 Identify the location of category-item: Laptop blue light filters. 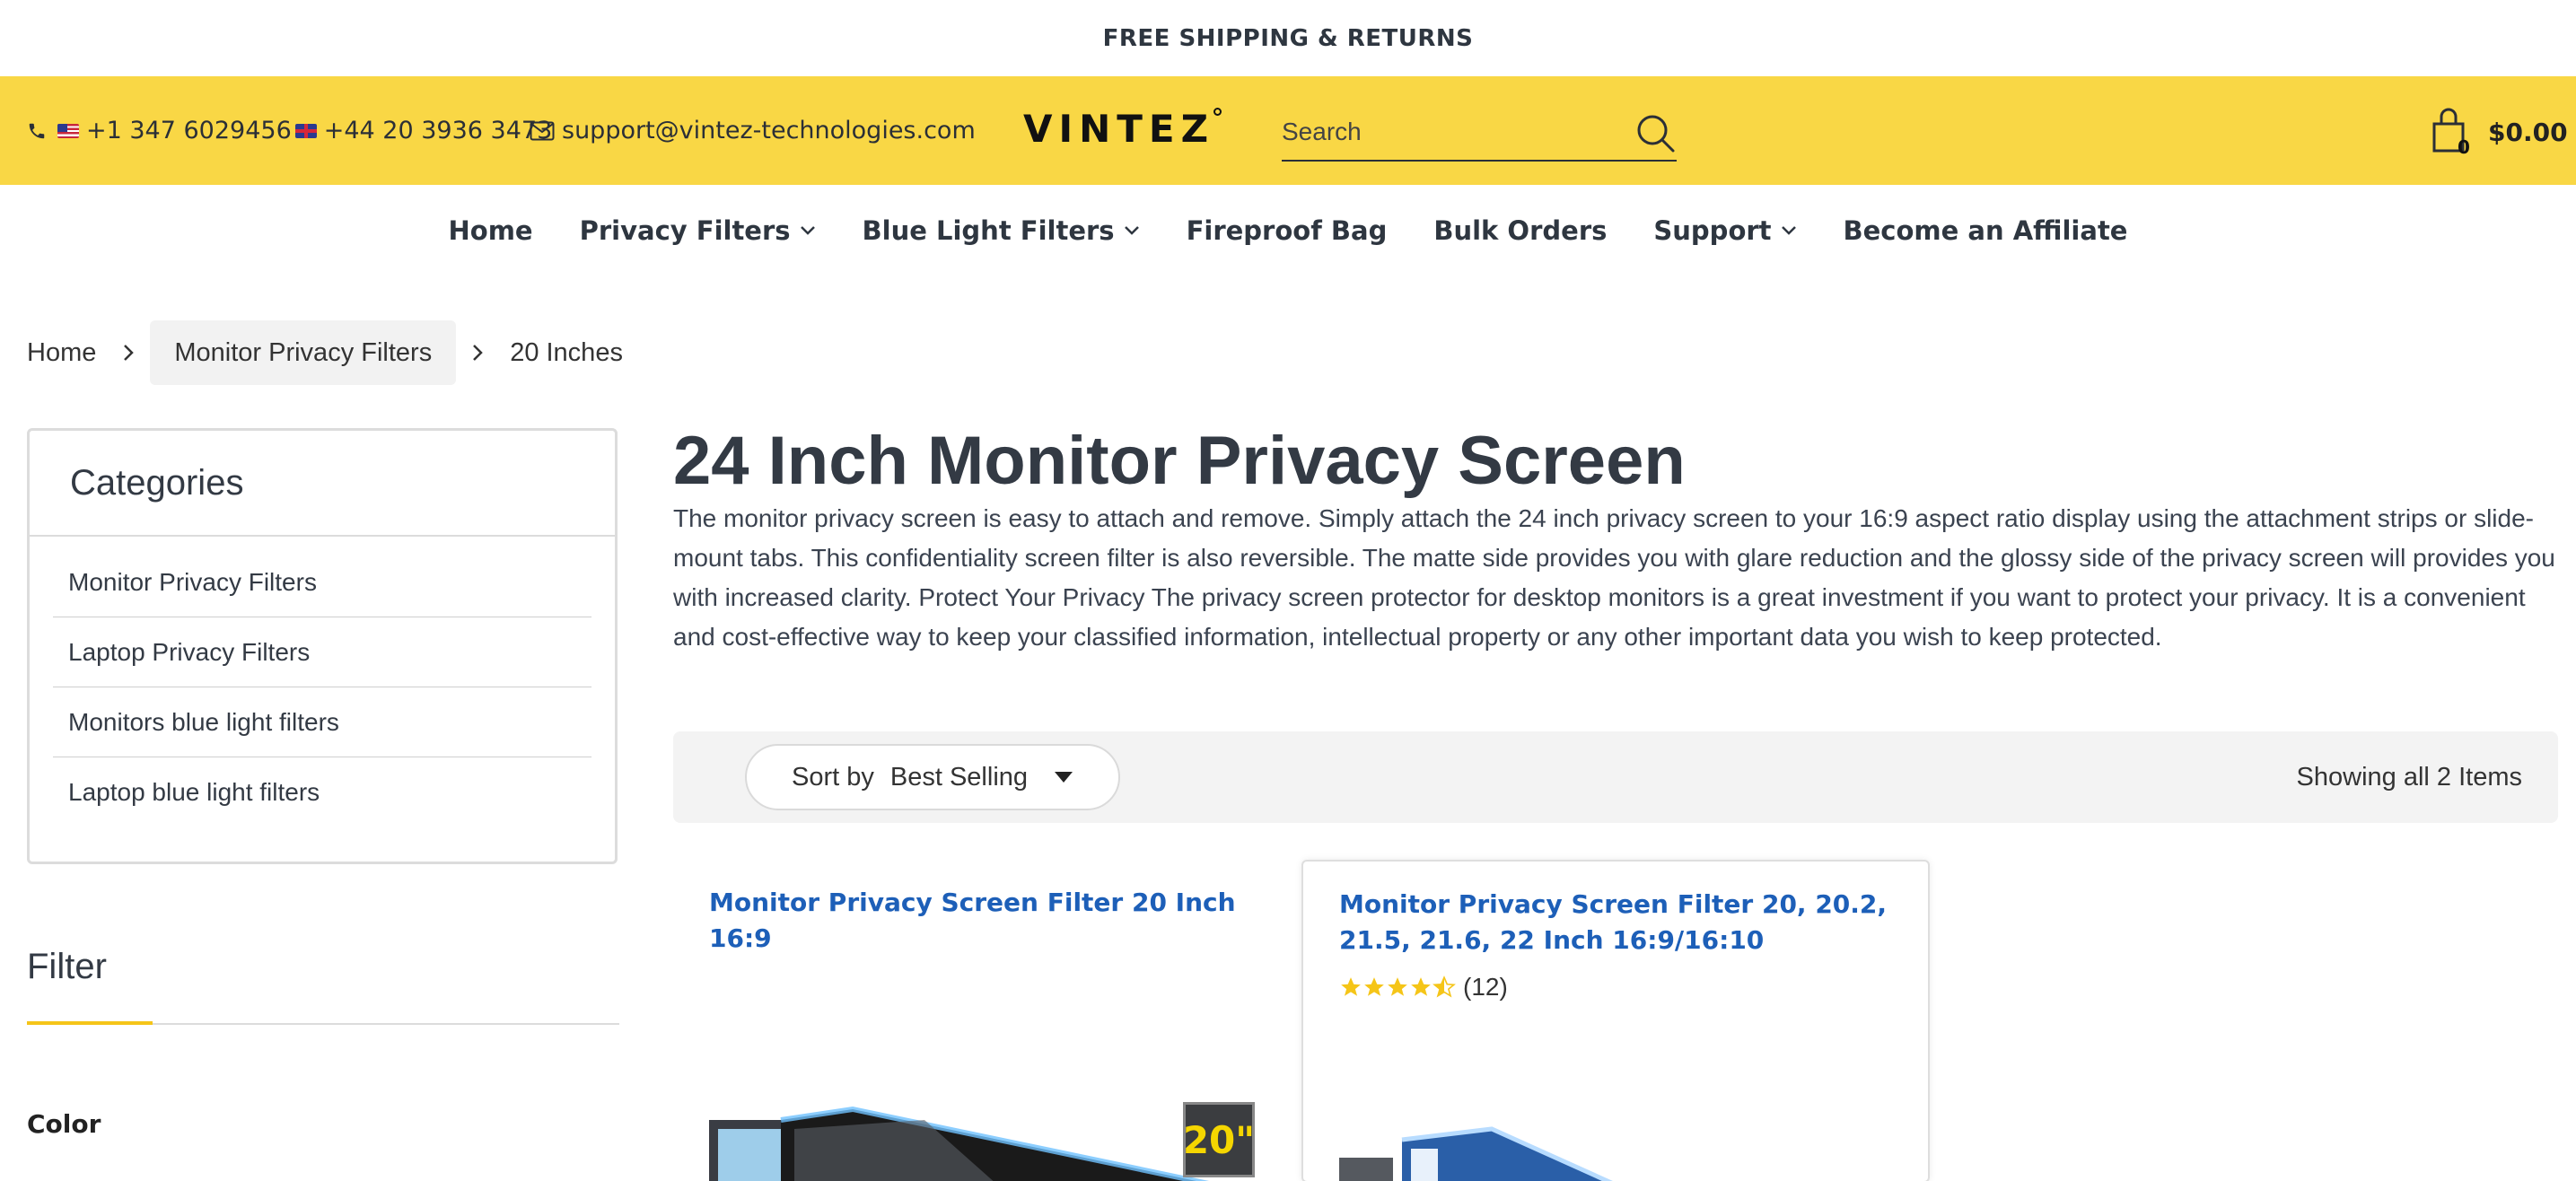
(322, 792).